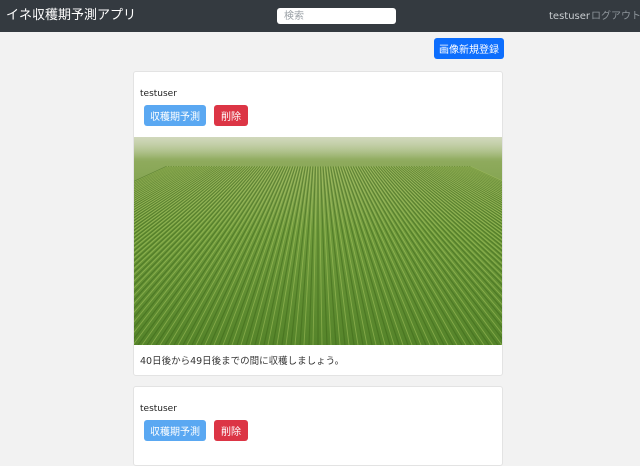 The height and width of the screenshot is (466, 640). What do you see at coordinates (242, 361) in the screenshot?
I see `harvest-prediction-text: 40日後から49日後までの間に収穫しましょう。` at bounding box center [242, 361].